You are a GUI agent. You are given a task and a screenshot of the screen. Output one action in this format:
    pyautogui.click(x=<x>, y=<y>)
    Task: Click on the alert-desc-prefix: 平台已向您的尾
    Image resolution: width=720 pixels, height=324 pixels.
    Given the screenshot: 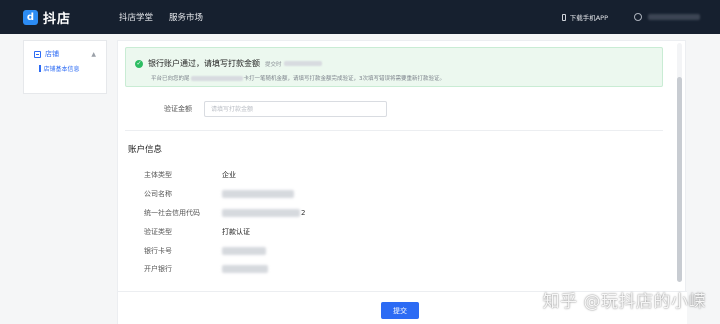 What is the action you would take?
    pyautogui.click(x=170, y=79)
    